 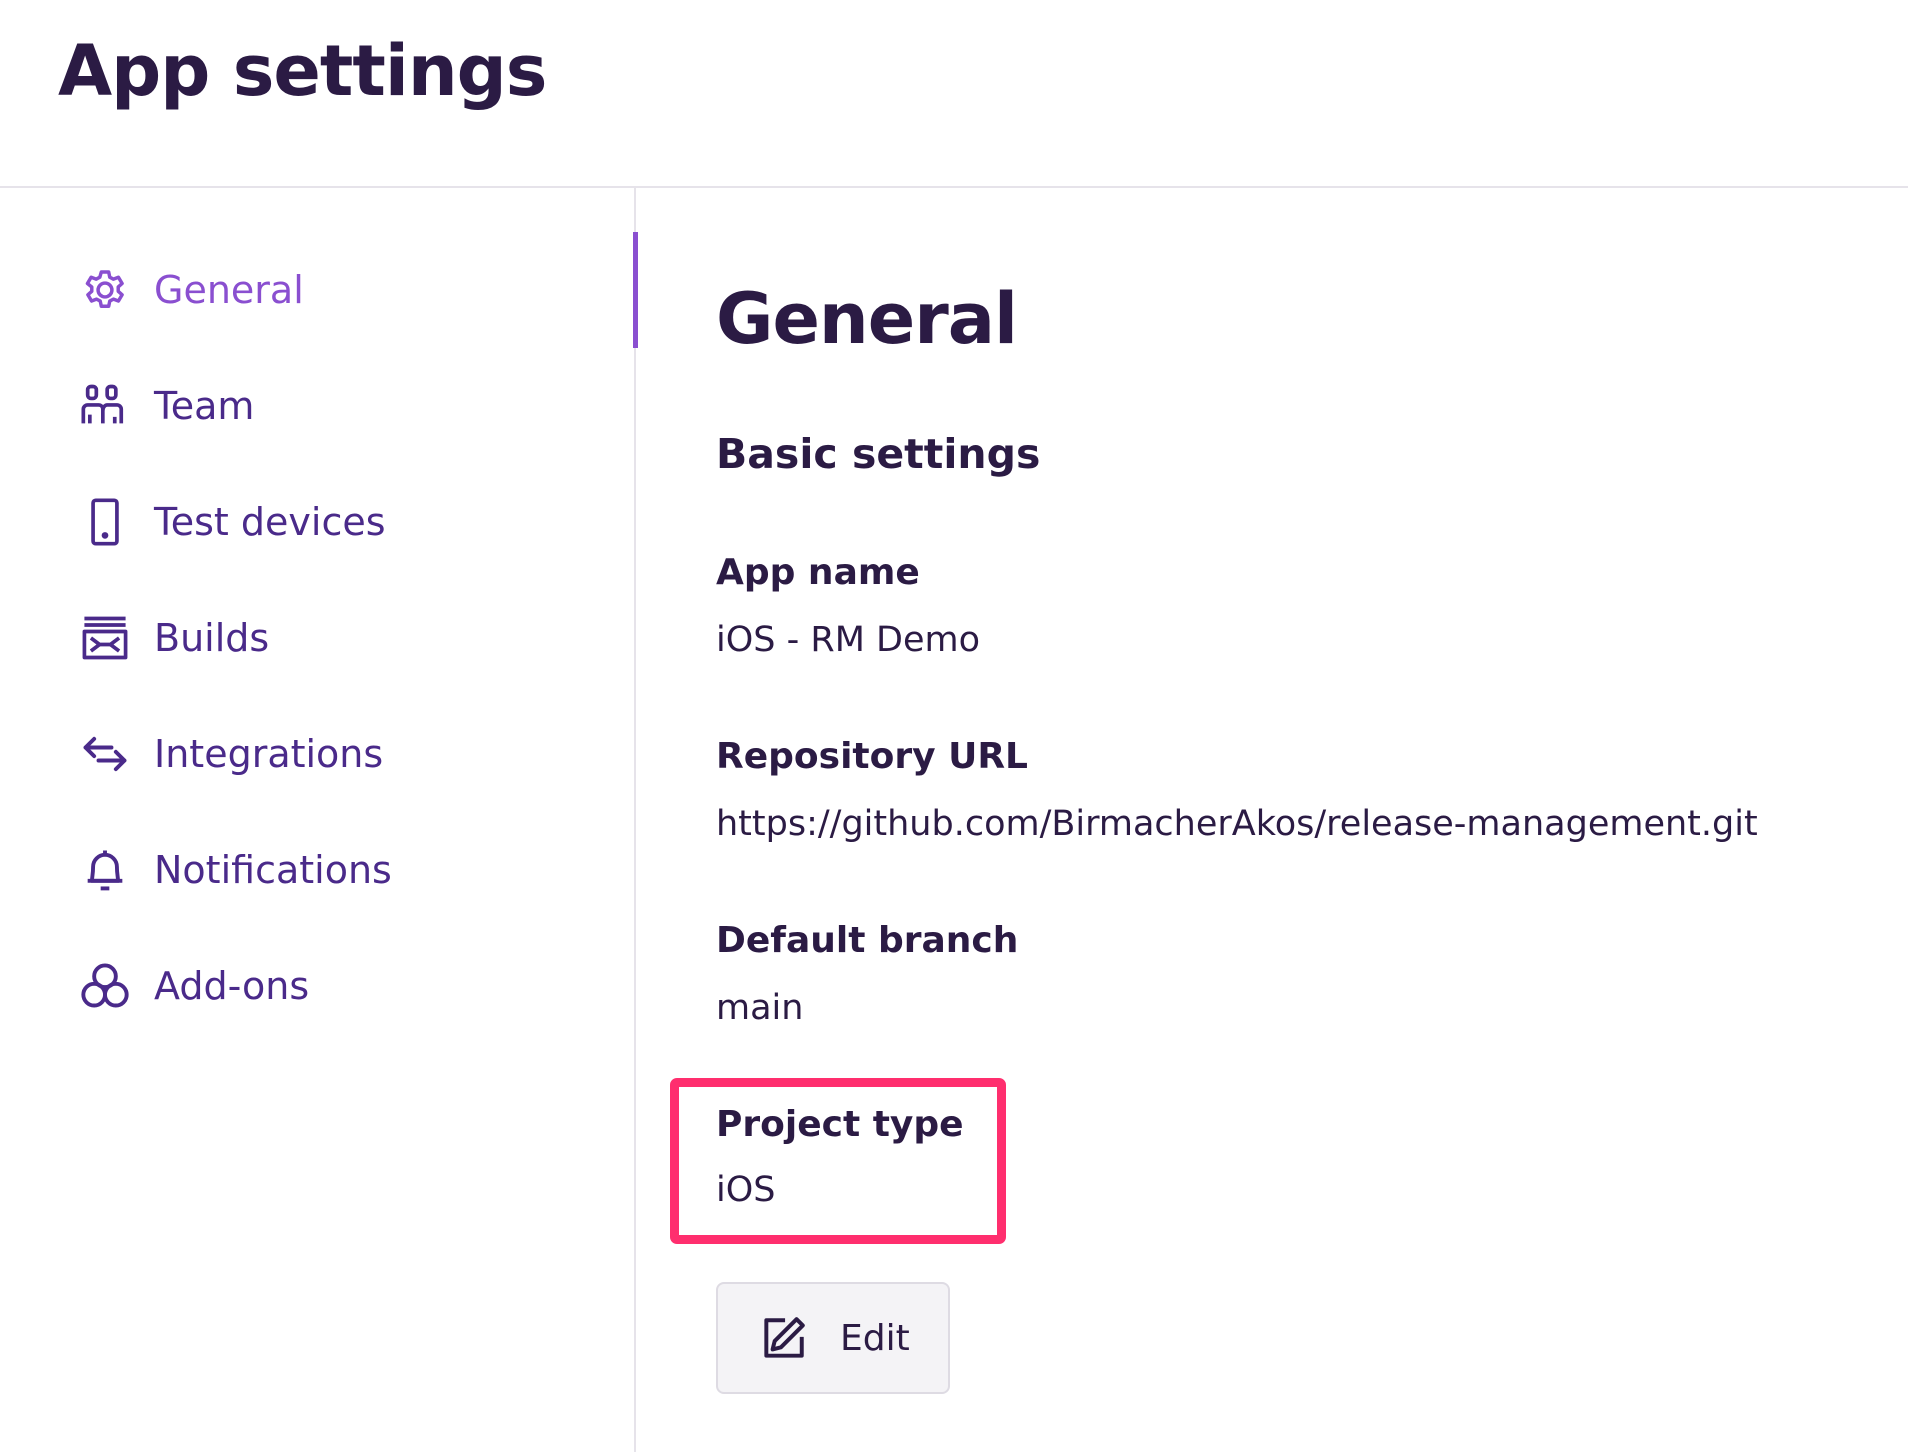 What do you see at coordinates (232, 986) in the screenshot?
I see `sidebar-item-label: Add-ons` at bounding box center [232, 986].